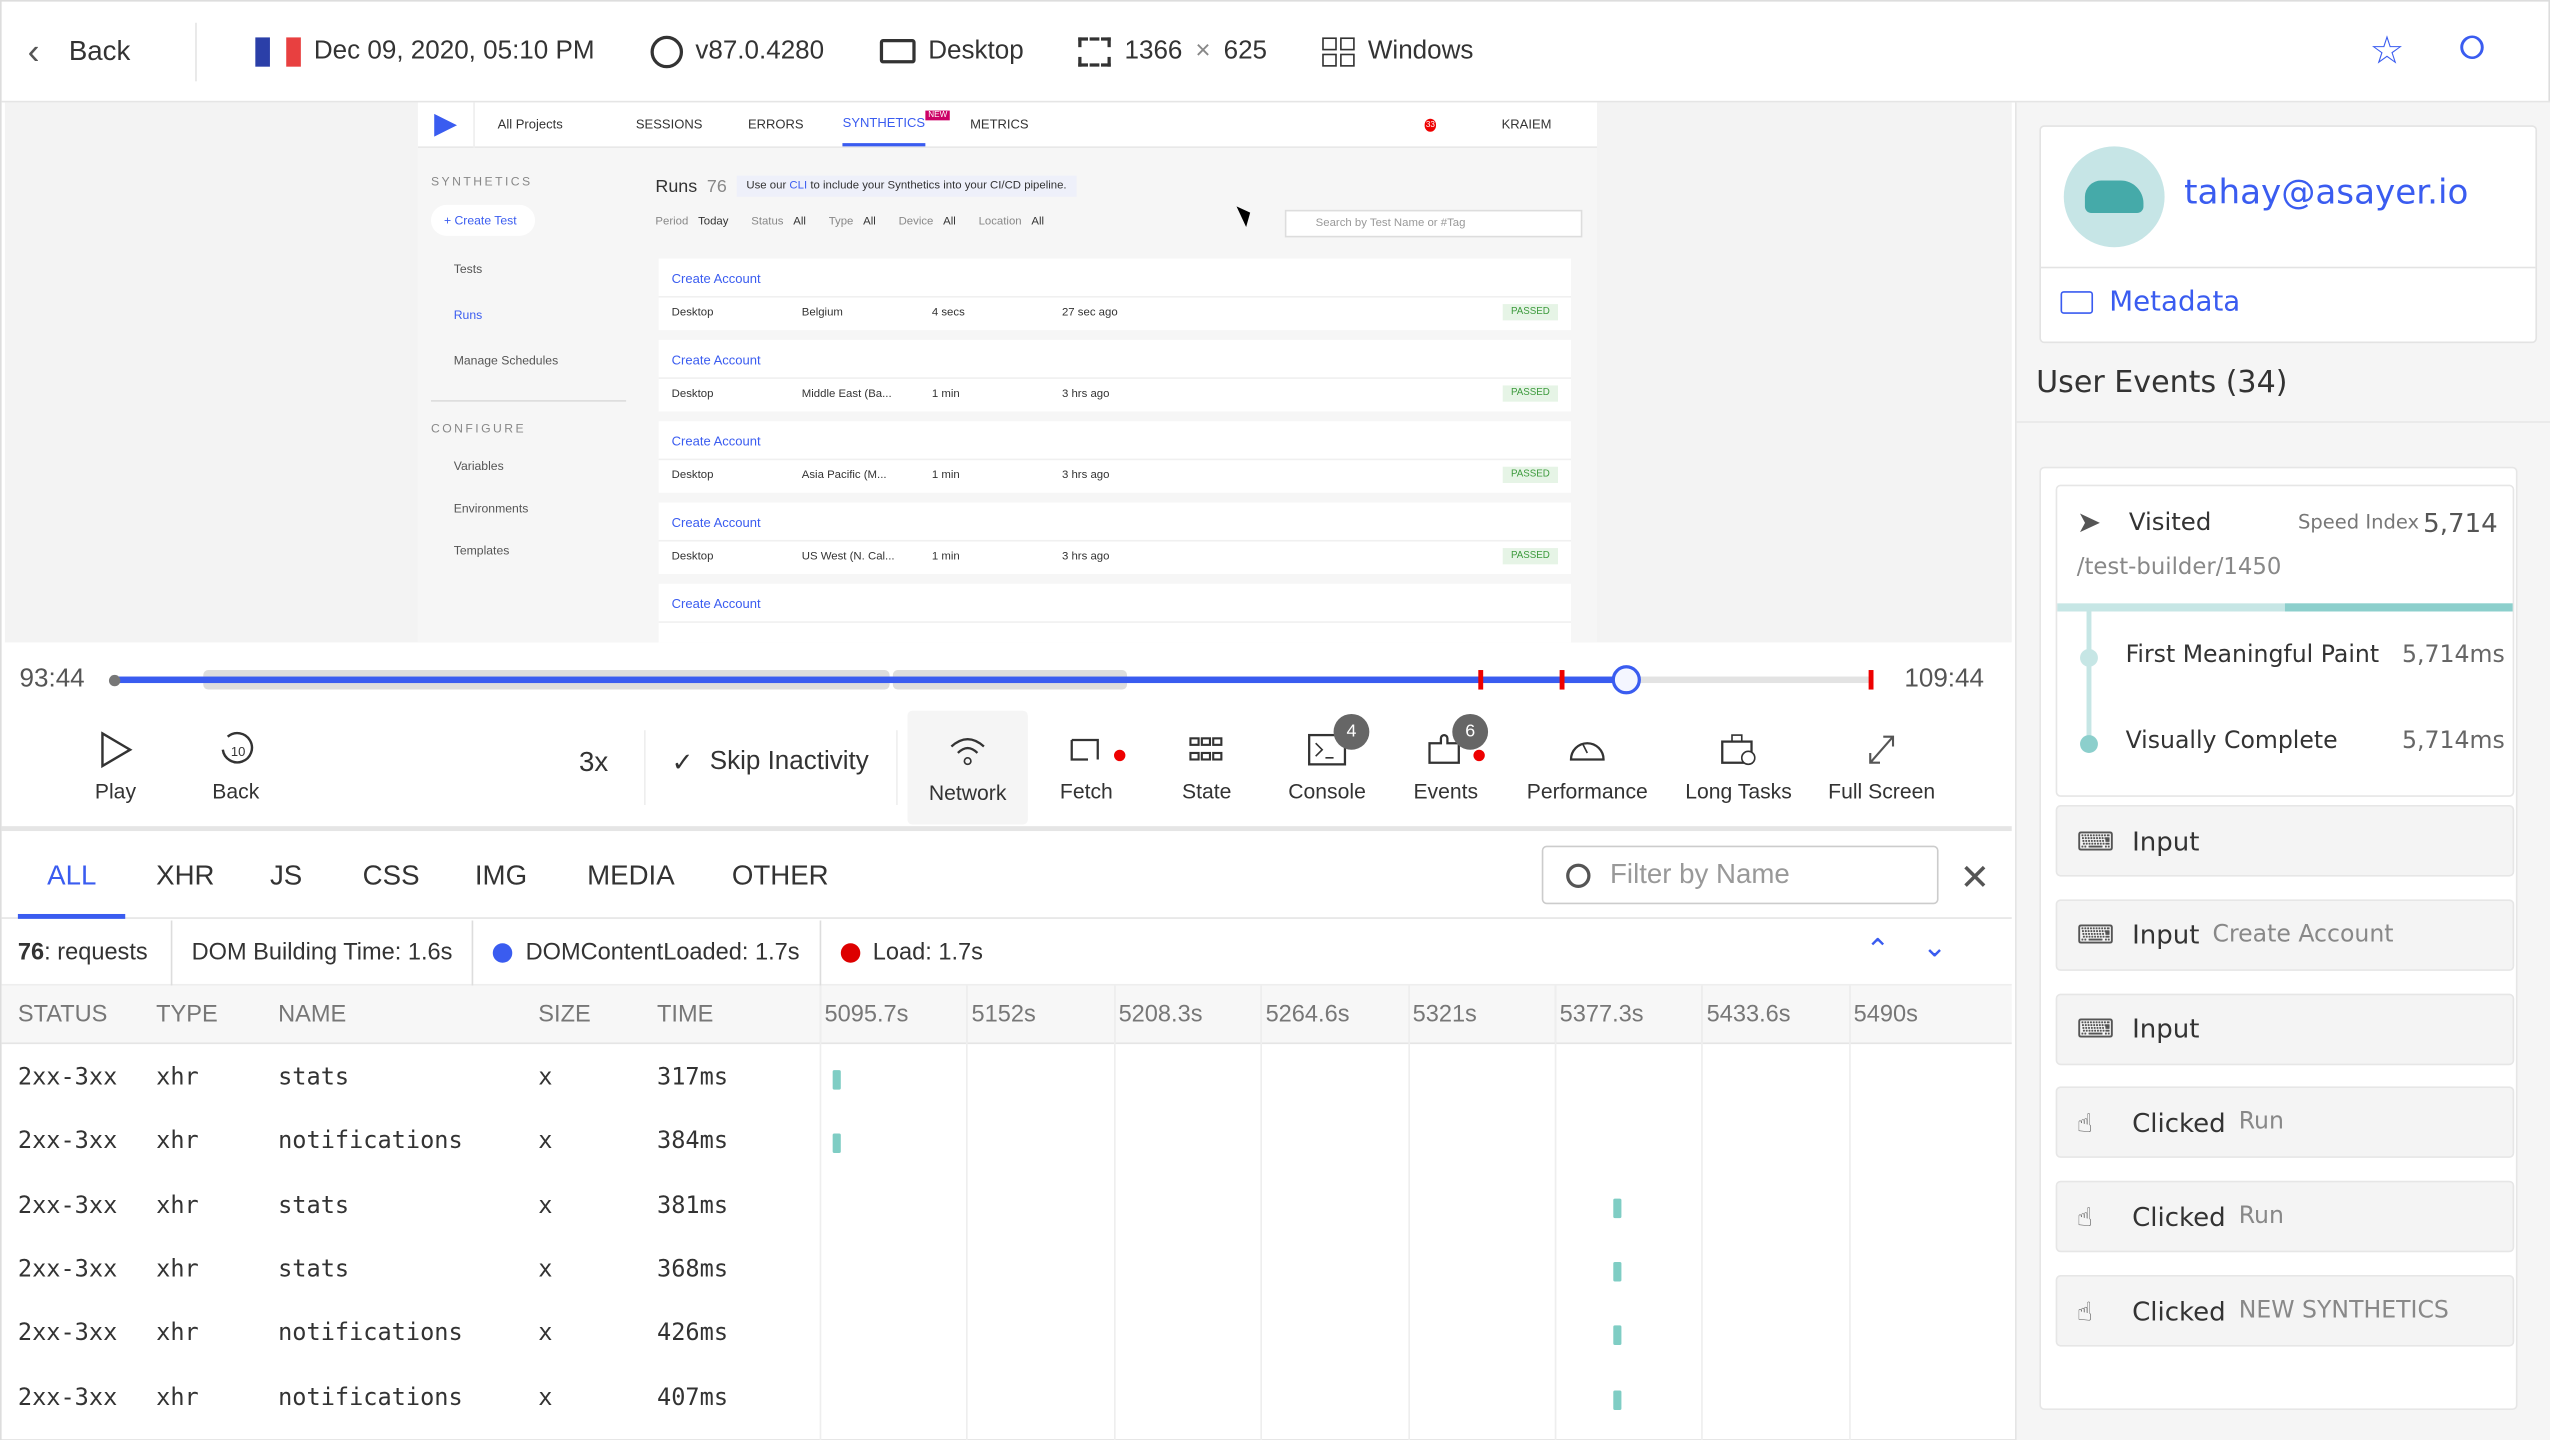 The height and width of the screenshot is (1440, 2550). What do you see at coordinates (822, 313) in the screenshot?
I see `run-location: Belgium` at bounding box center [822, 313].